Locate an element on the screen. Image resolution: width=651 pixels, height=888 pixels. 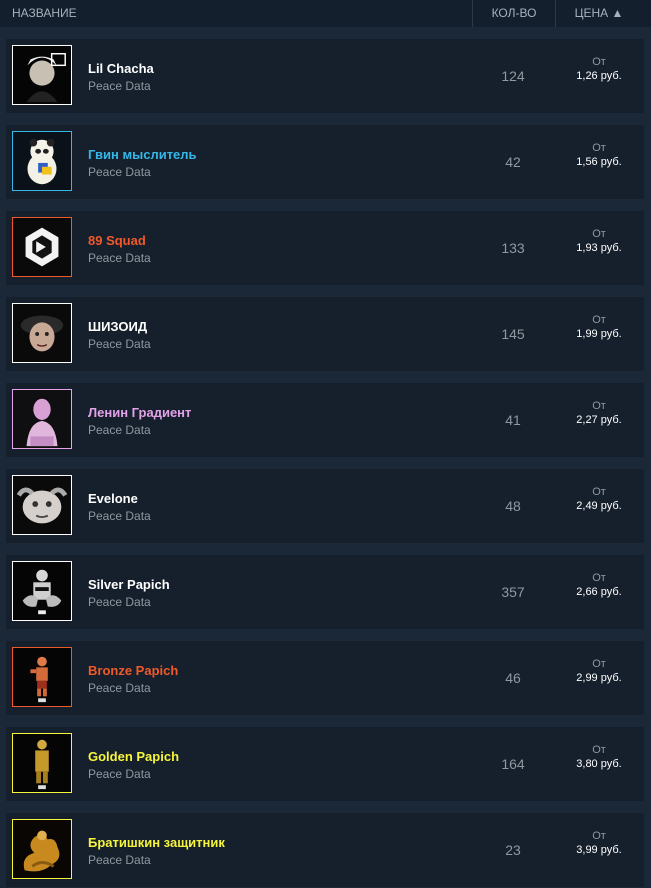
listing-row: Ленин Градиент Peace Data 41 От 2,27 руб. is located at coordinates (325, 420).